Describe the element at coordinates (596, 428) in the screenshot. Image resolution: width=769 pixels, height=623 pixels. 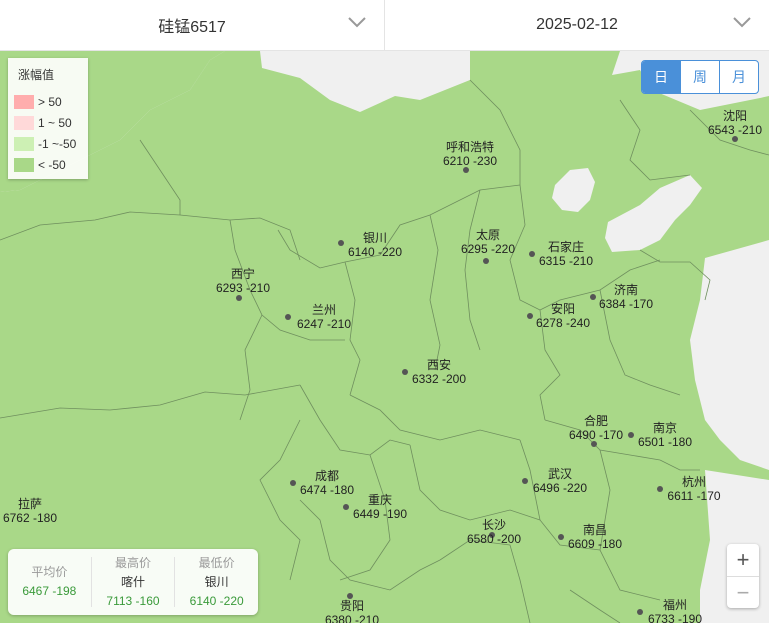
I see `city-label: 合肥 6490 -170` at that location.